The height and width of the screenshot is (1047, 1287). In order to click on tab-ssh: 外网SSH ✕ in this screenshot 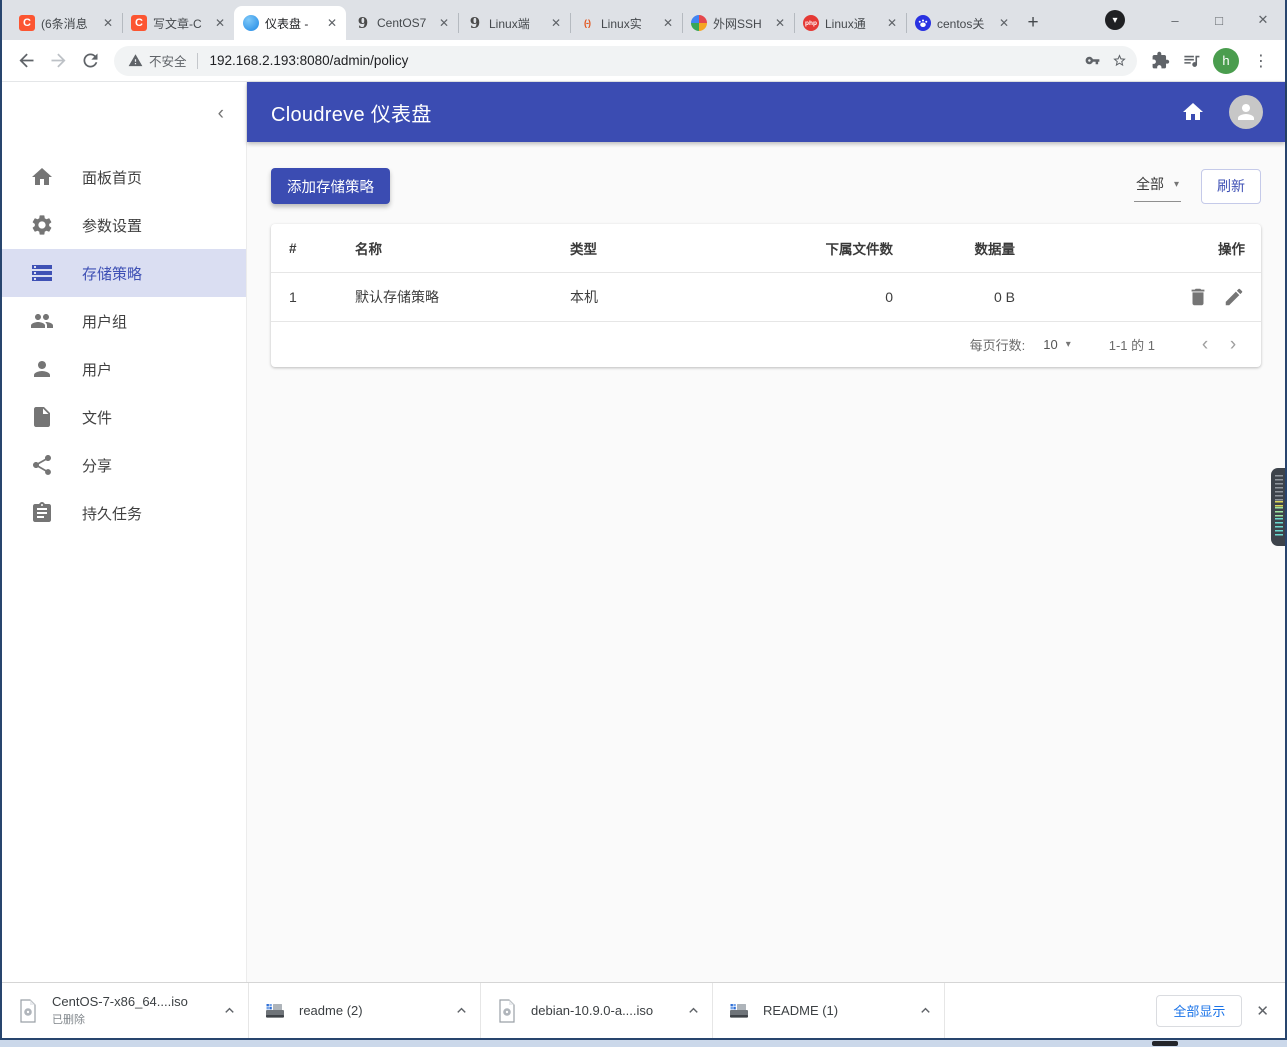, I will do `click(738, 23)`.